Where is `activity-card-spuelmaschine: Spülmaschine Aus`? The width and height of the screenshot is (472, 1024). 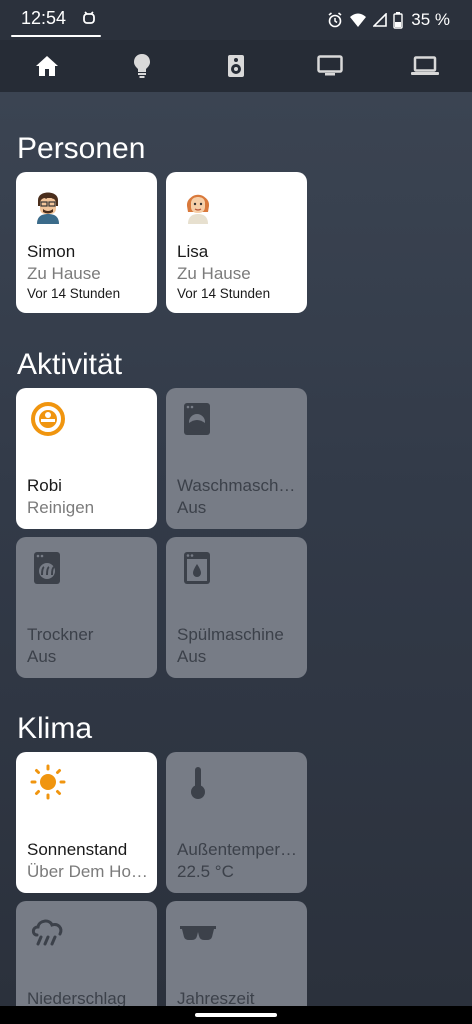 activity-card-spuelmaschine: Spülmaschine Aus is located at coordinates (236, 607).